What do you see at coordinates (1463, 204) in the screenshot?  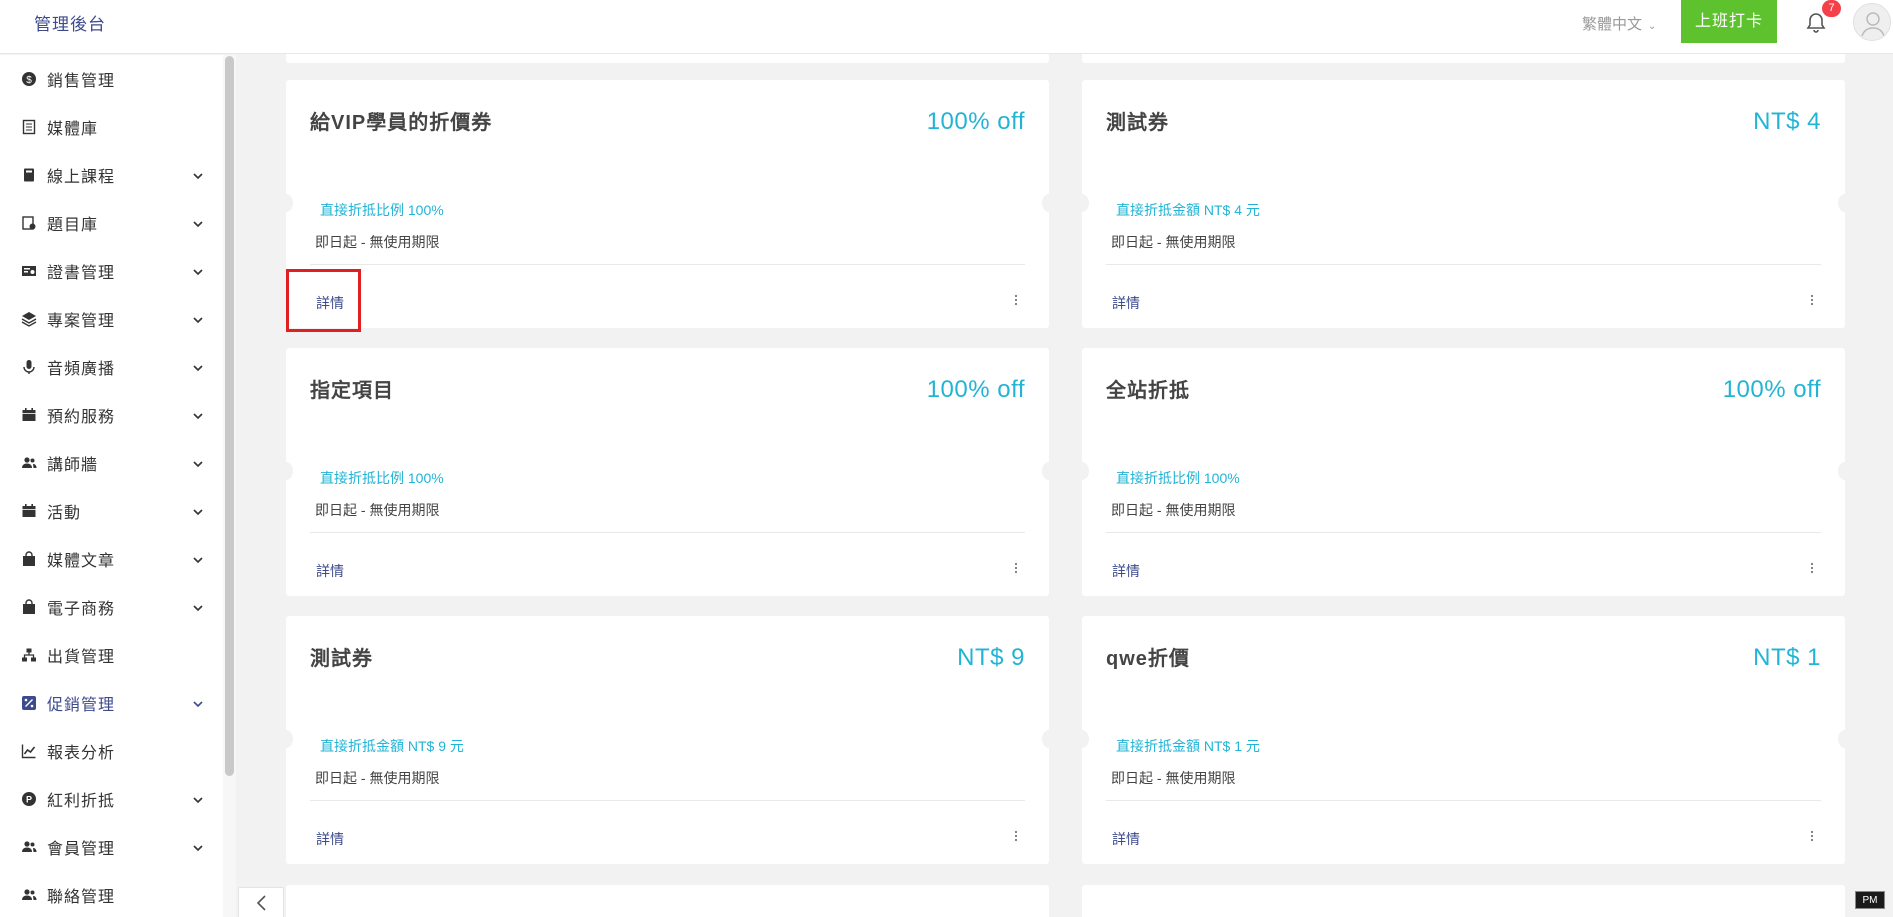 I see `coupon-card: 測試券 NT$ 4 直接折抵金額 NT$ 4 元即日起 - 無使用期限 詳情` at bounding box center [1463, 204].